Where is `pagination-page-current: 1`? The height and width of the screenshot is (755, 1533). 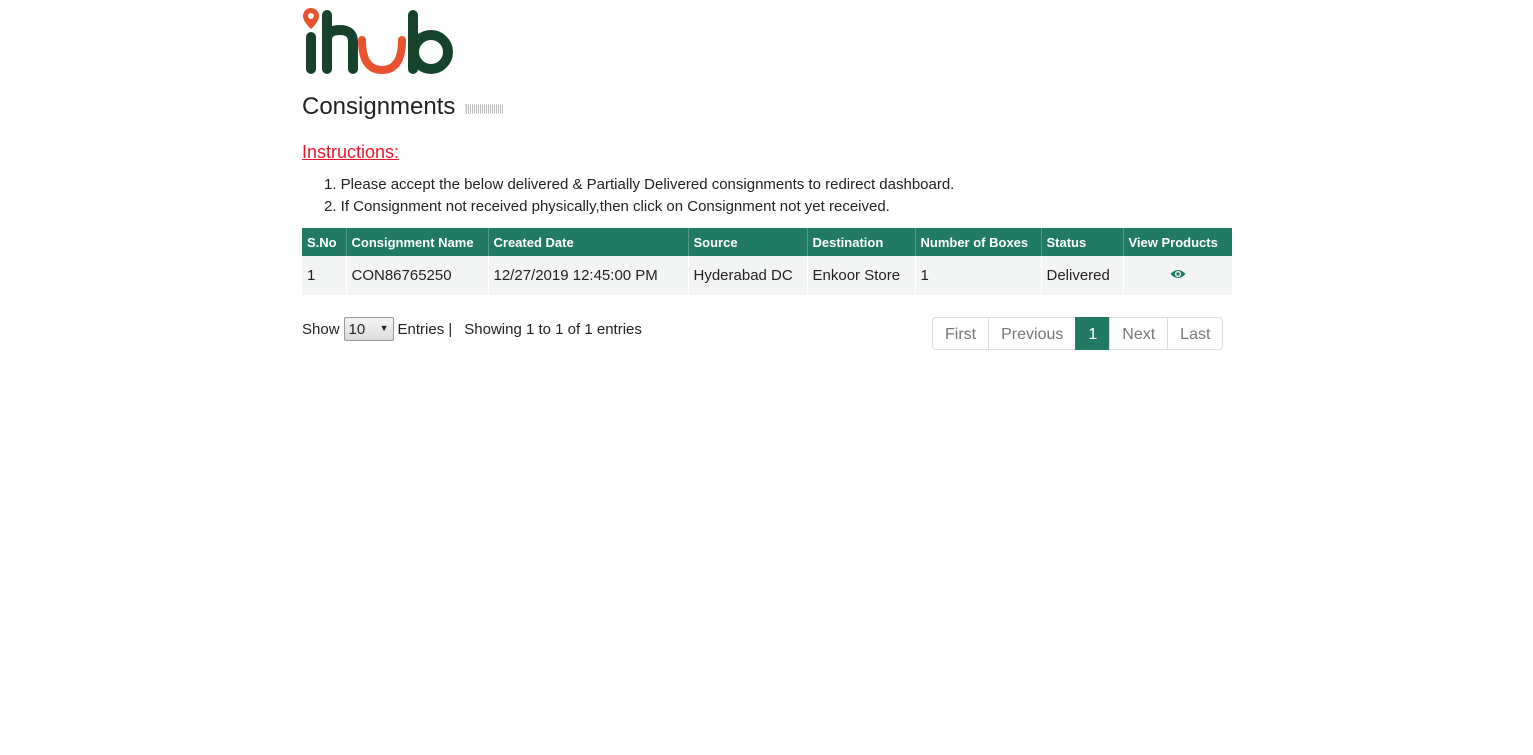
pagination-page-current: 1 is located at coordinates (1093, 333).